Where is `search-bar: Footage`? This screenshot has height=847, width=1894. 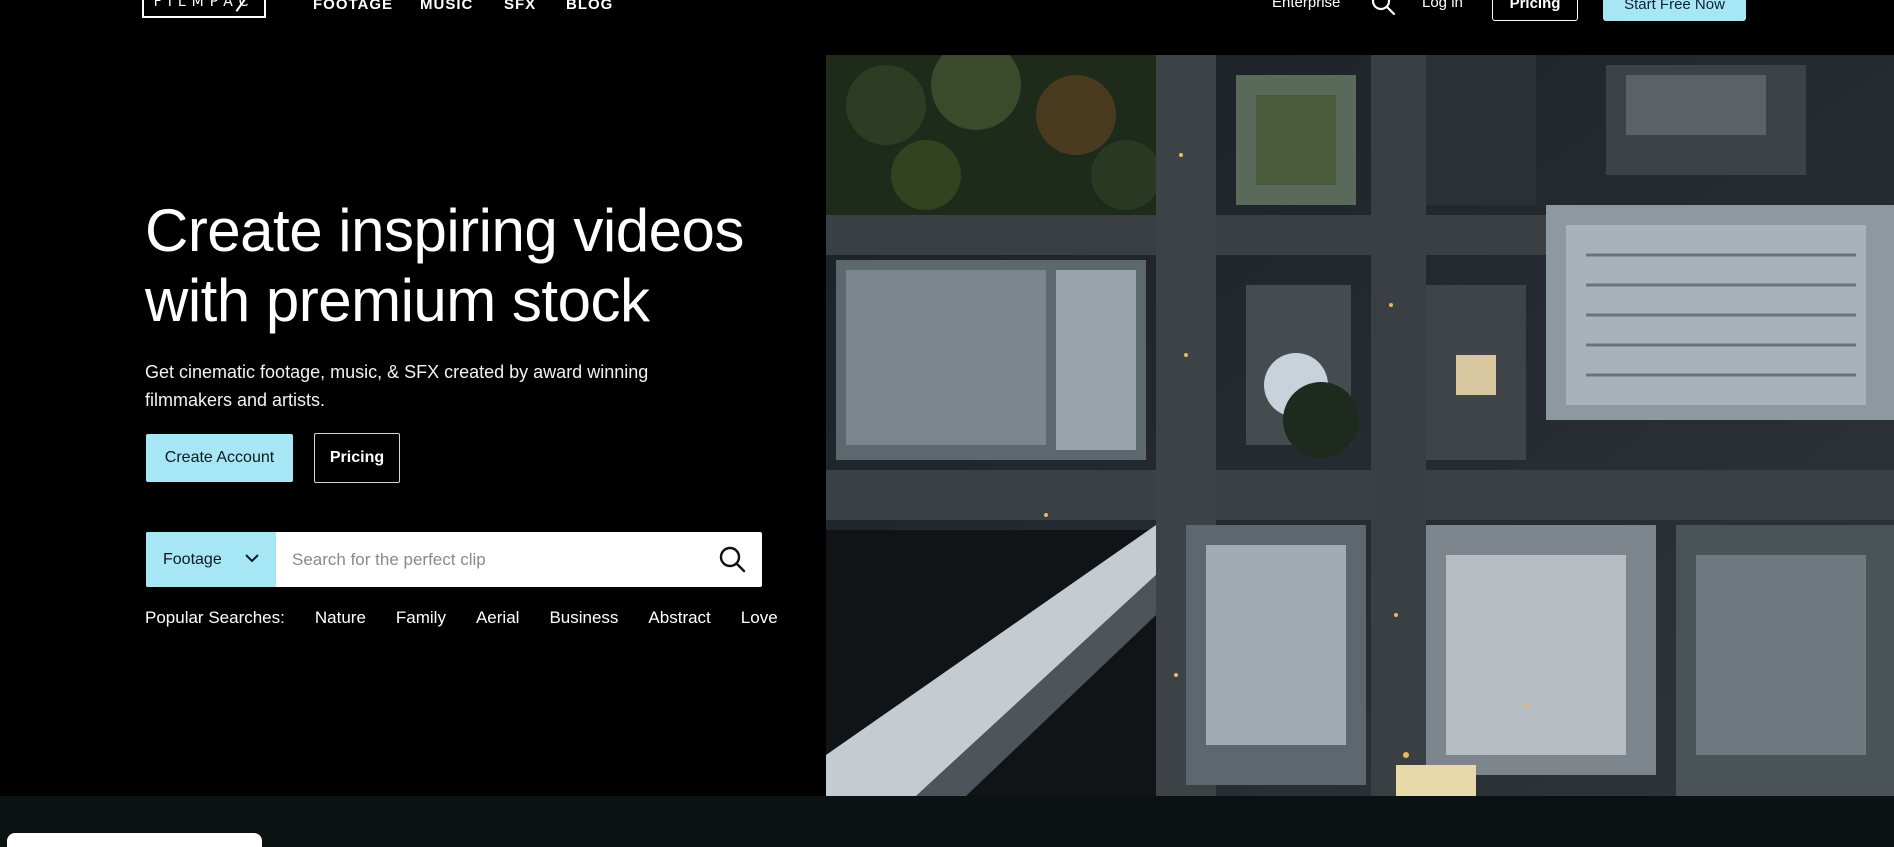 search-bar: Footage is located at coordinates (454, 559).